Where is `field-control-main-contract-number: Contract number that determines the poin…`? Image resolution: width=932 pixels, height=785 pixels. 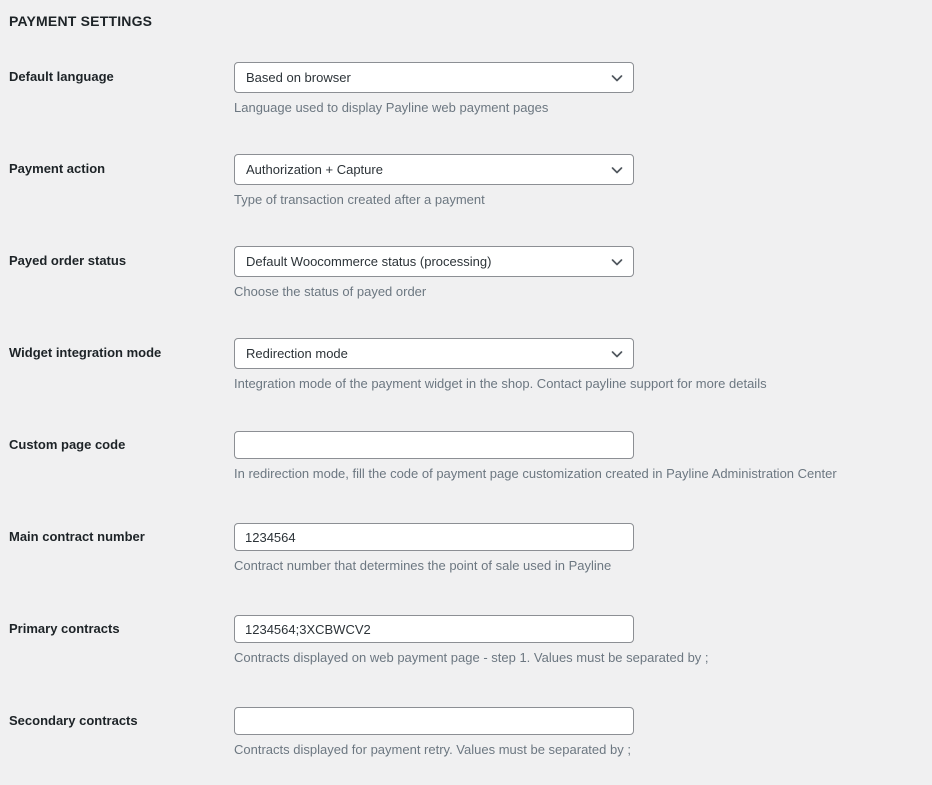 field-control-main-contract-number: Contract number that determines the poin… is located at coordinates (583, 542).